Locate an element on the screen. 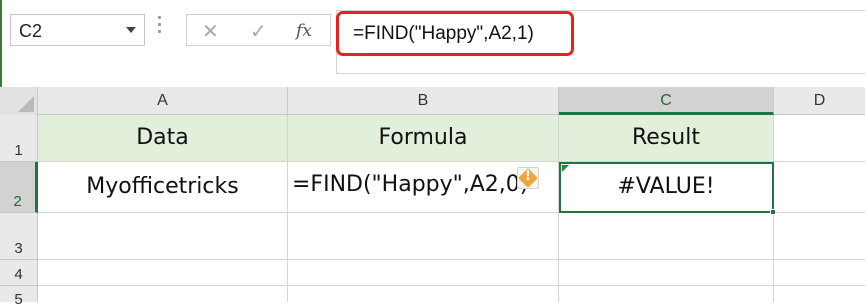 This screenshot has width=865, height=308. column-header-c: C is located at coordinates (666, 101).